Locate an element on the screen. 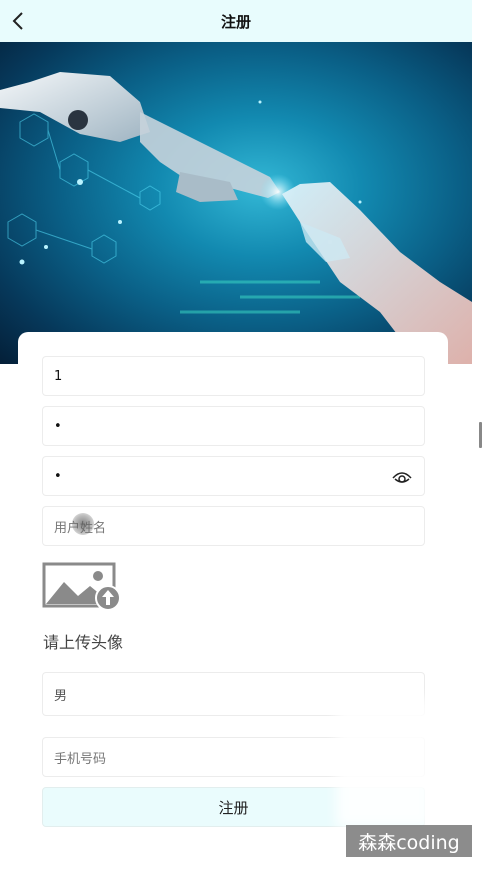 The height and width of the screenshot is (871, 482). watermark-text: 森森coding is located at coordinates (409, 842).